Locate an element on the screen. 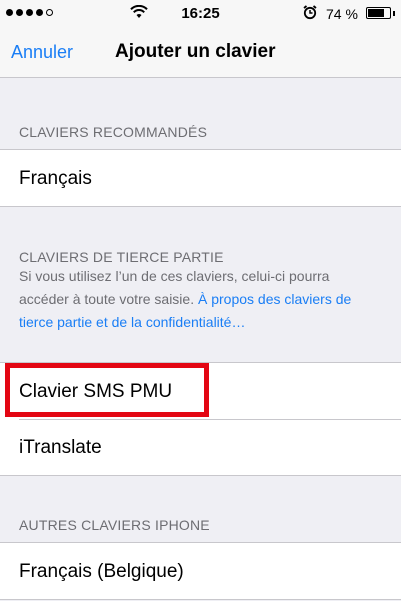 This screenshot has width=401, height=601. keyboard-label: Français is located at coordinates (55, 178).